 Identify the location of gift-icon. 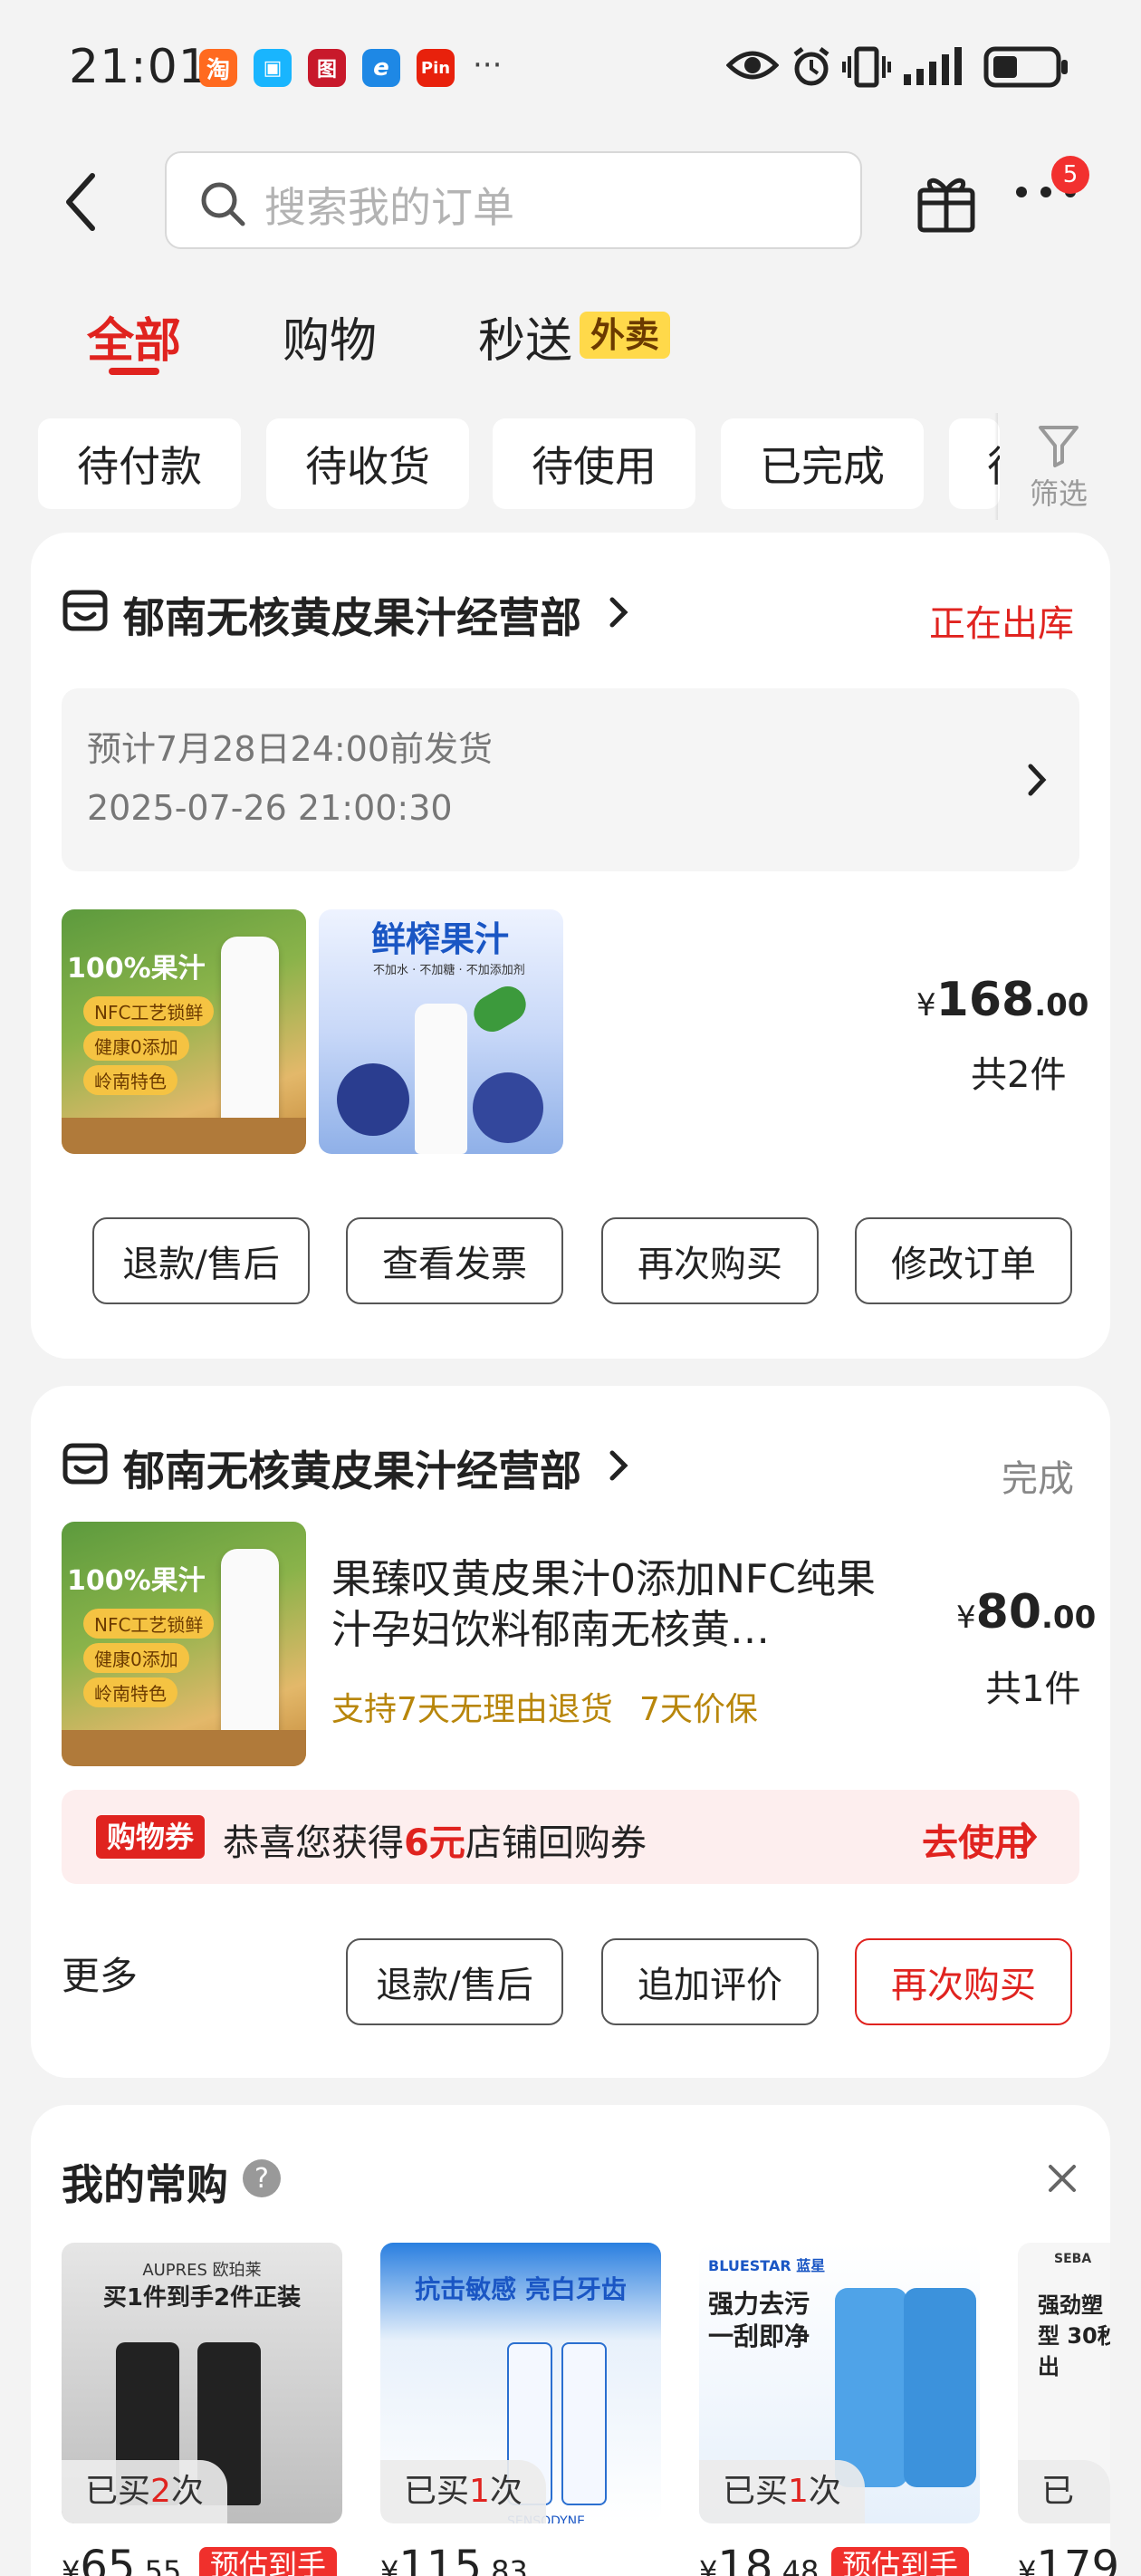
(947, 201).